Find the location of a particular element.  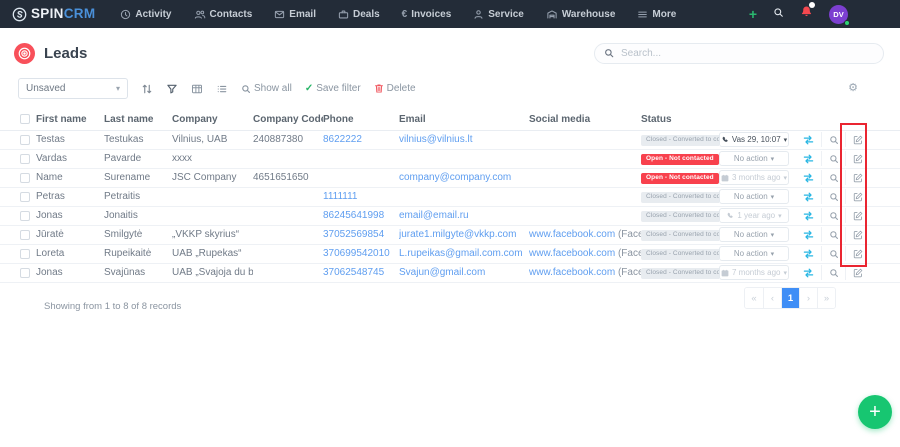

nav-item-more: More is located at coordinates (656, 14).